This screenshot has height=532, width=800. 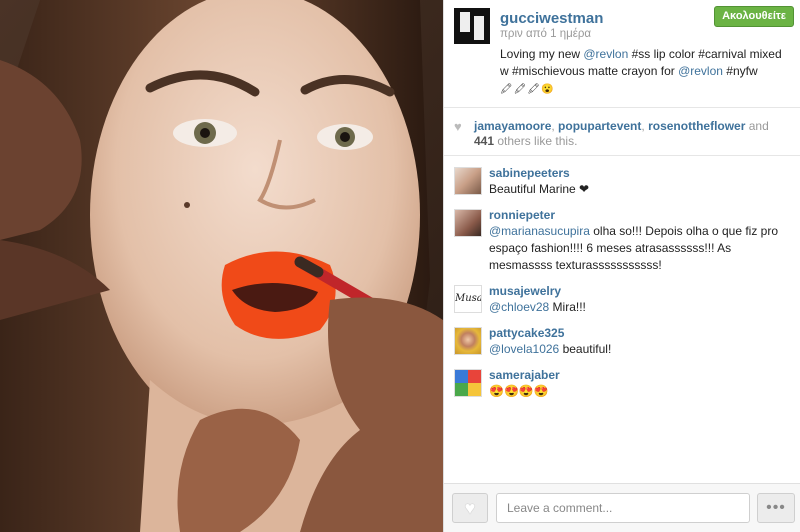 I want to click on likes-count: 441, so click(x=484, y=141).